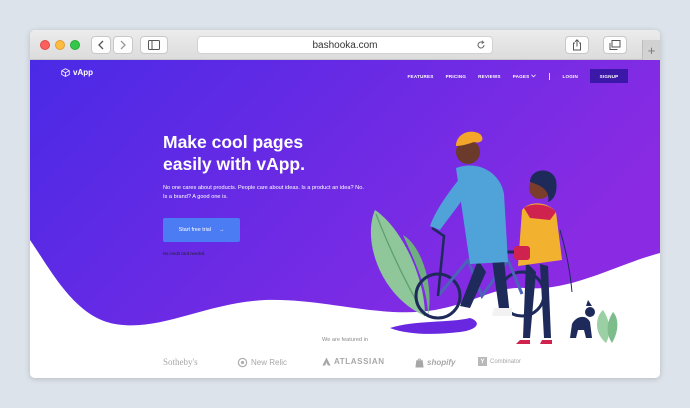 This screenshot has height=408, width=690. Describe the element at coordinates (60, 45) in the screenshot. I see `minimize-window-button` at that location.